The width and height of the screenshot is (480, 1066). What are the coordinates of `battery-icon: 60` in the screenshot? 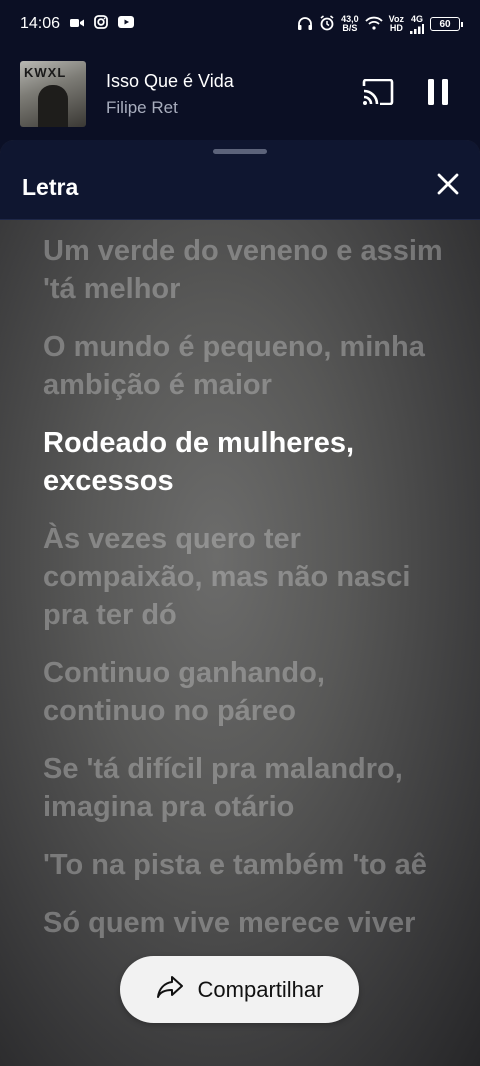 It's located at (446, 24).